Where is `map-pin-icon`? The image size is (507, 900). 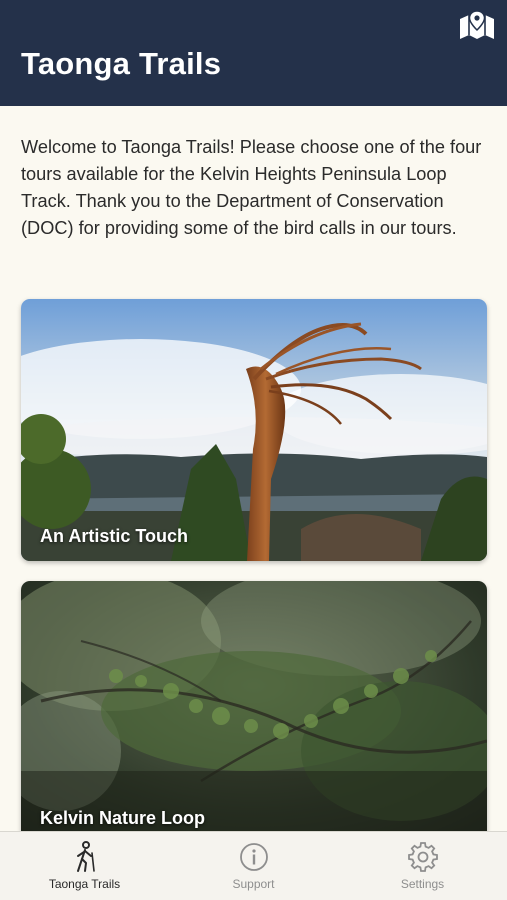 map-pin-icon is located at coordinates (477, 24).